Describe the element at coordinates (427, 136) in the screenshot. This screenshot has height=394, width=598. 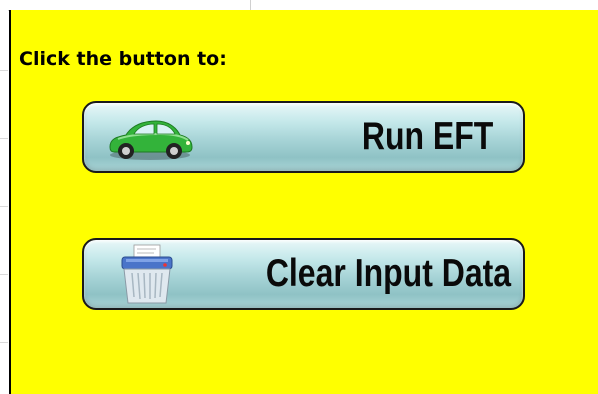
I see `run-eft-label: Run EFT` at that location.